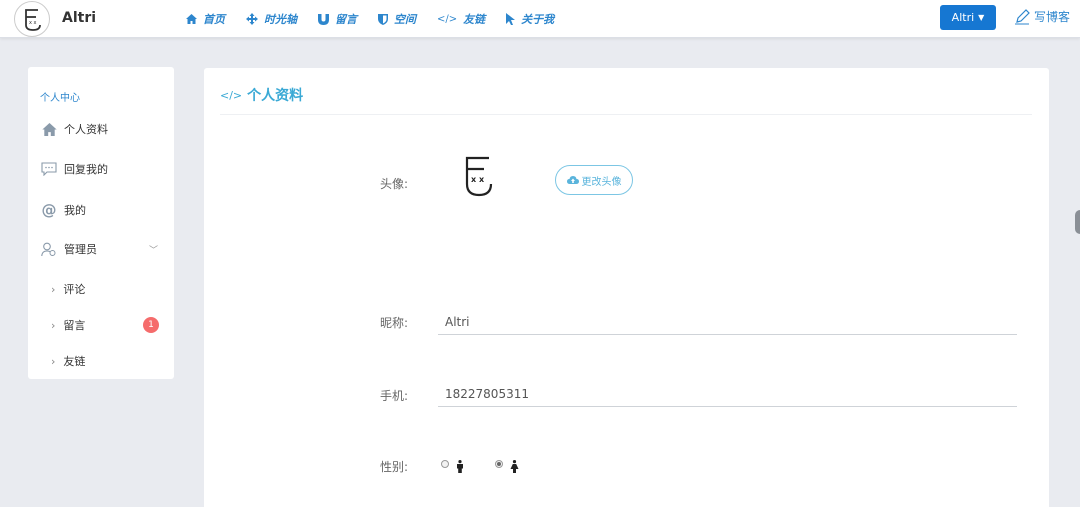  Describe the element at coordinates (74, 289) in the screenshot. I see `sidebar-subitem-label: 评论` at that location.